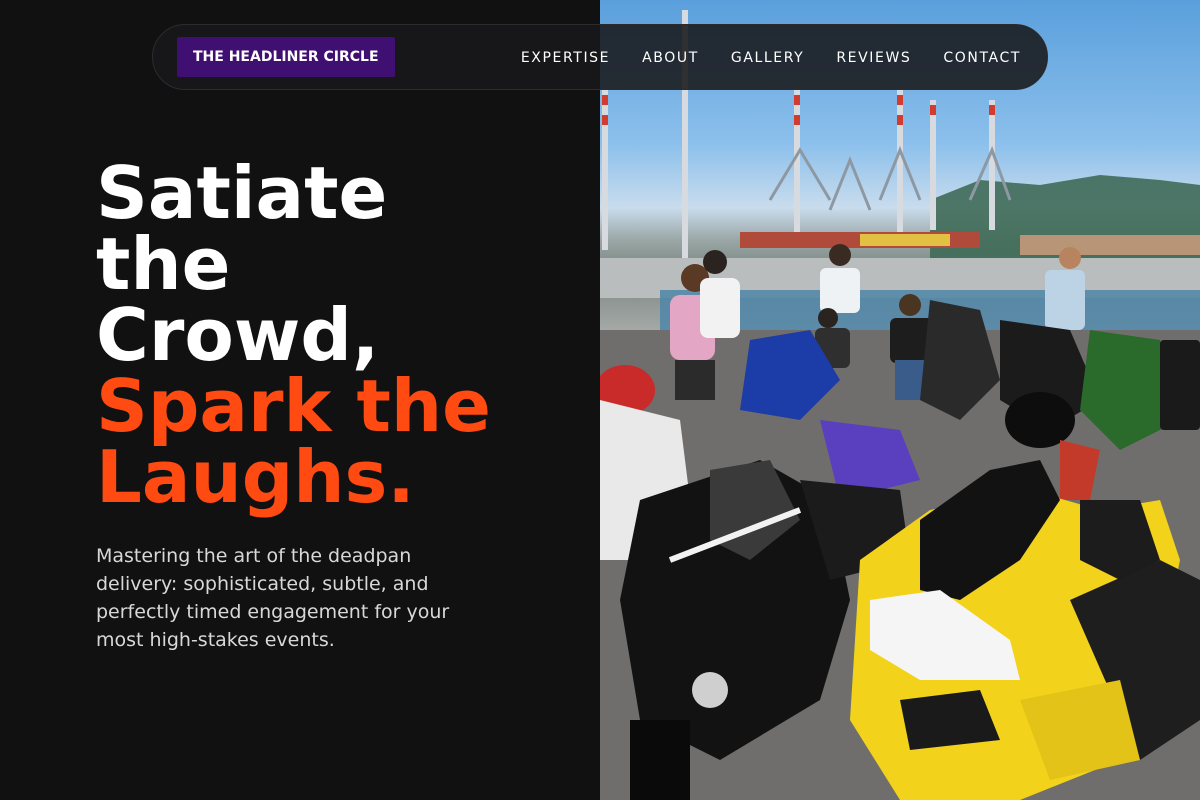 The width and height of the screenshot is (1200, 800). I want to click on headline-accent-line: Spark the, so click(293, 406).